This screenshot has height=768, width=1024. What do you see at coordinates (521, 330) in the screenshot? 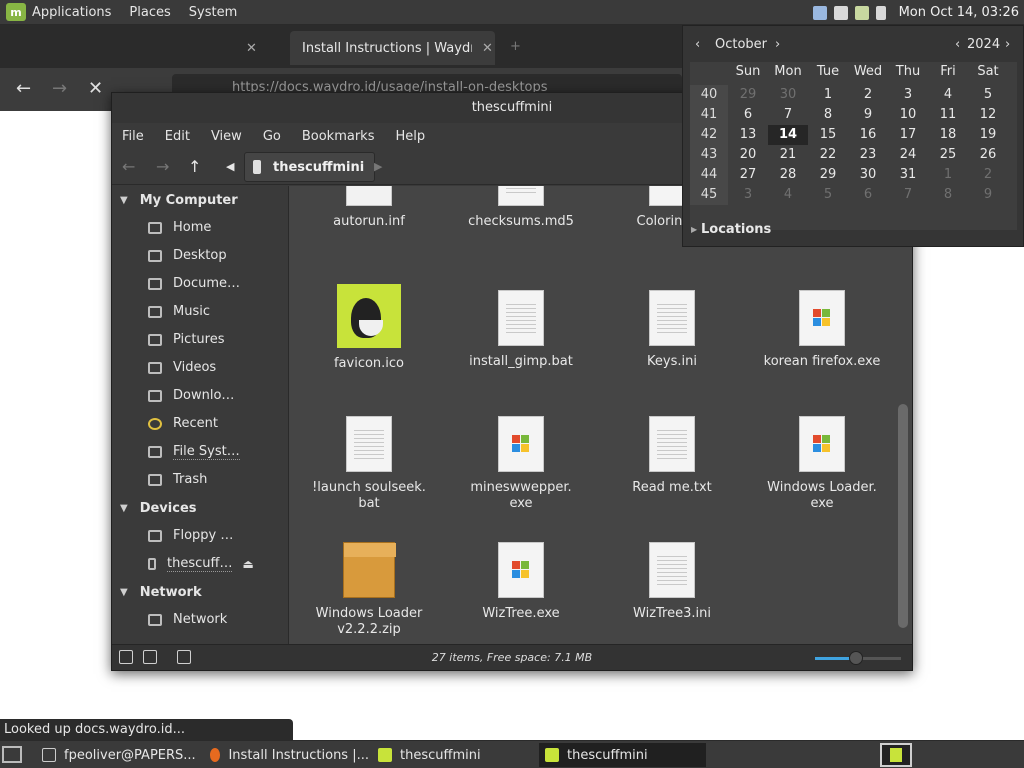
I see `file-item: install_gimp.bat` at bounding box center [521, 330].